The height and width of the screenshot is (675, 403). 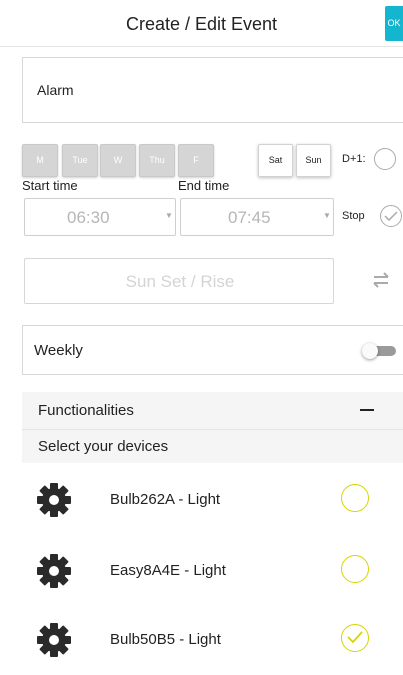 I want to click on device-row: Bulb262A - Light, so click(x=212, y=500).